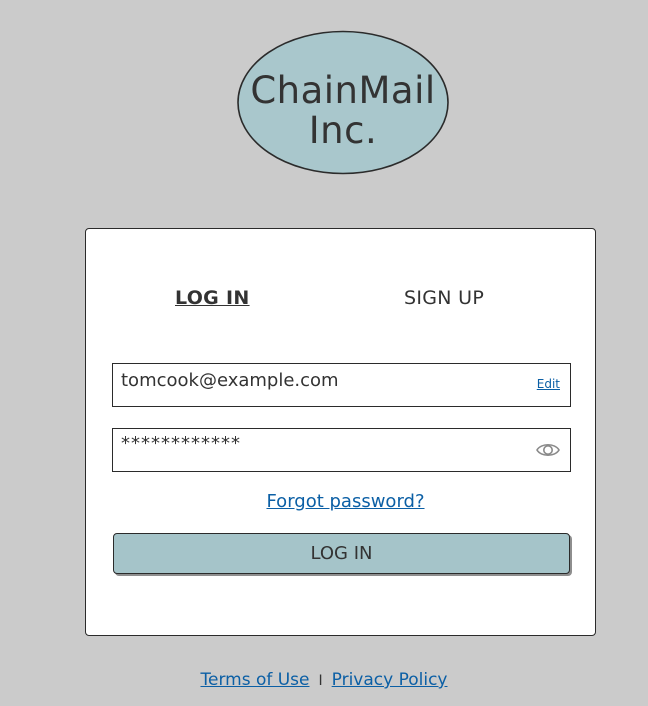 The image size is (648, 706). What do you see at coordinates (324, 680) in the screenshot?
I see `footer: Terms of Use I Privacy Policy` at bounding box center [324, 680].